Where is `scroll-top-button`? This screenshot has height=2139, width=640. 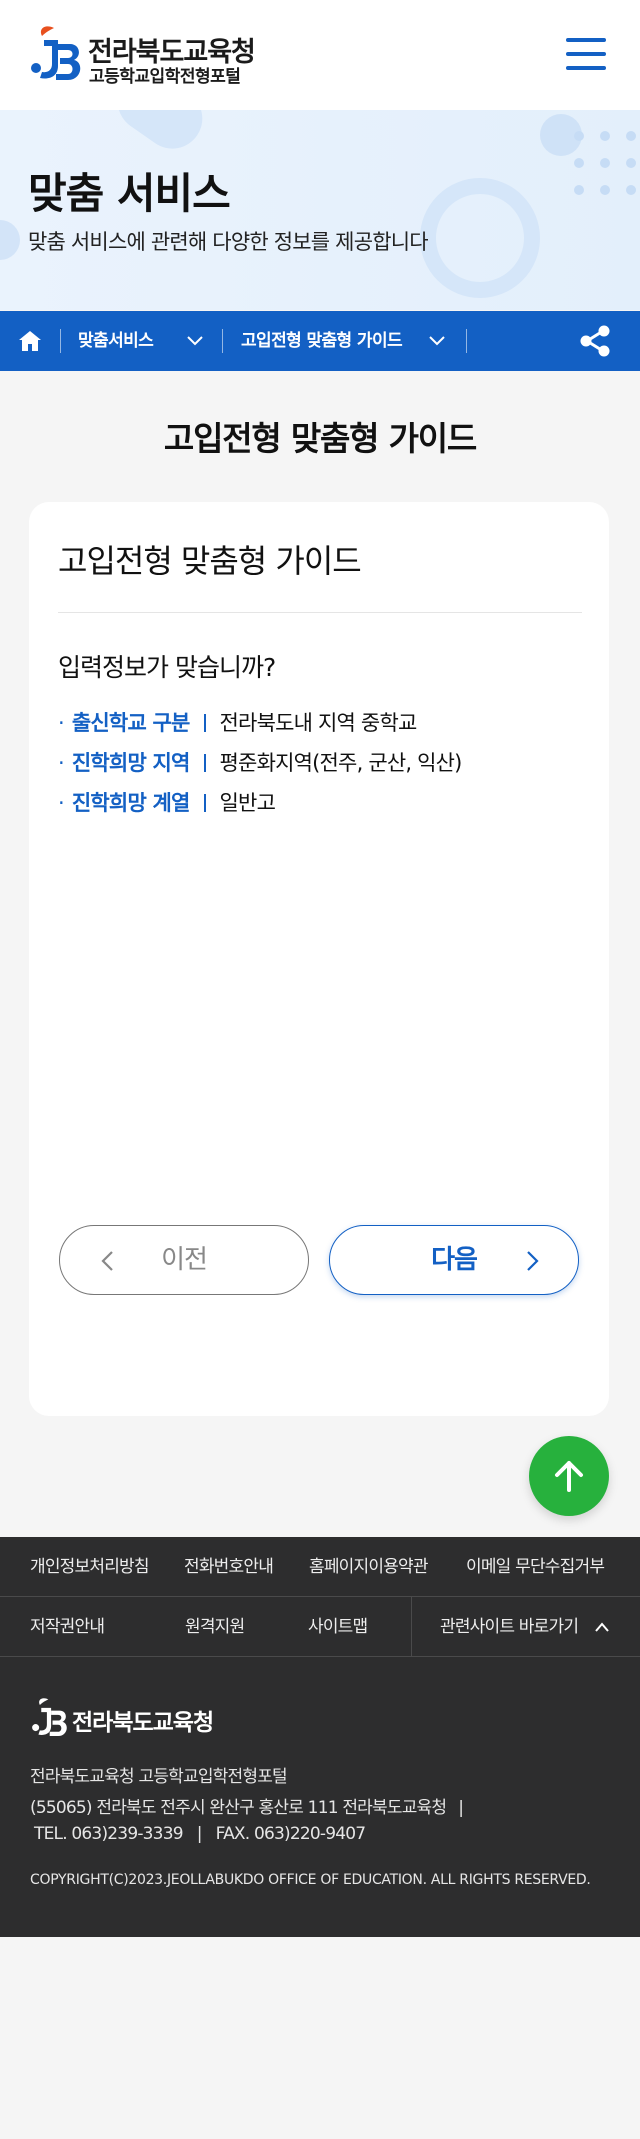
scroll-top-button is located at coordinates (569, 1476).